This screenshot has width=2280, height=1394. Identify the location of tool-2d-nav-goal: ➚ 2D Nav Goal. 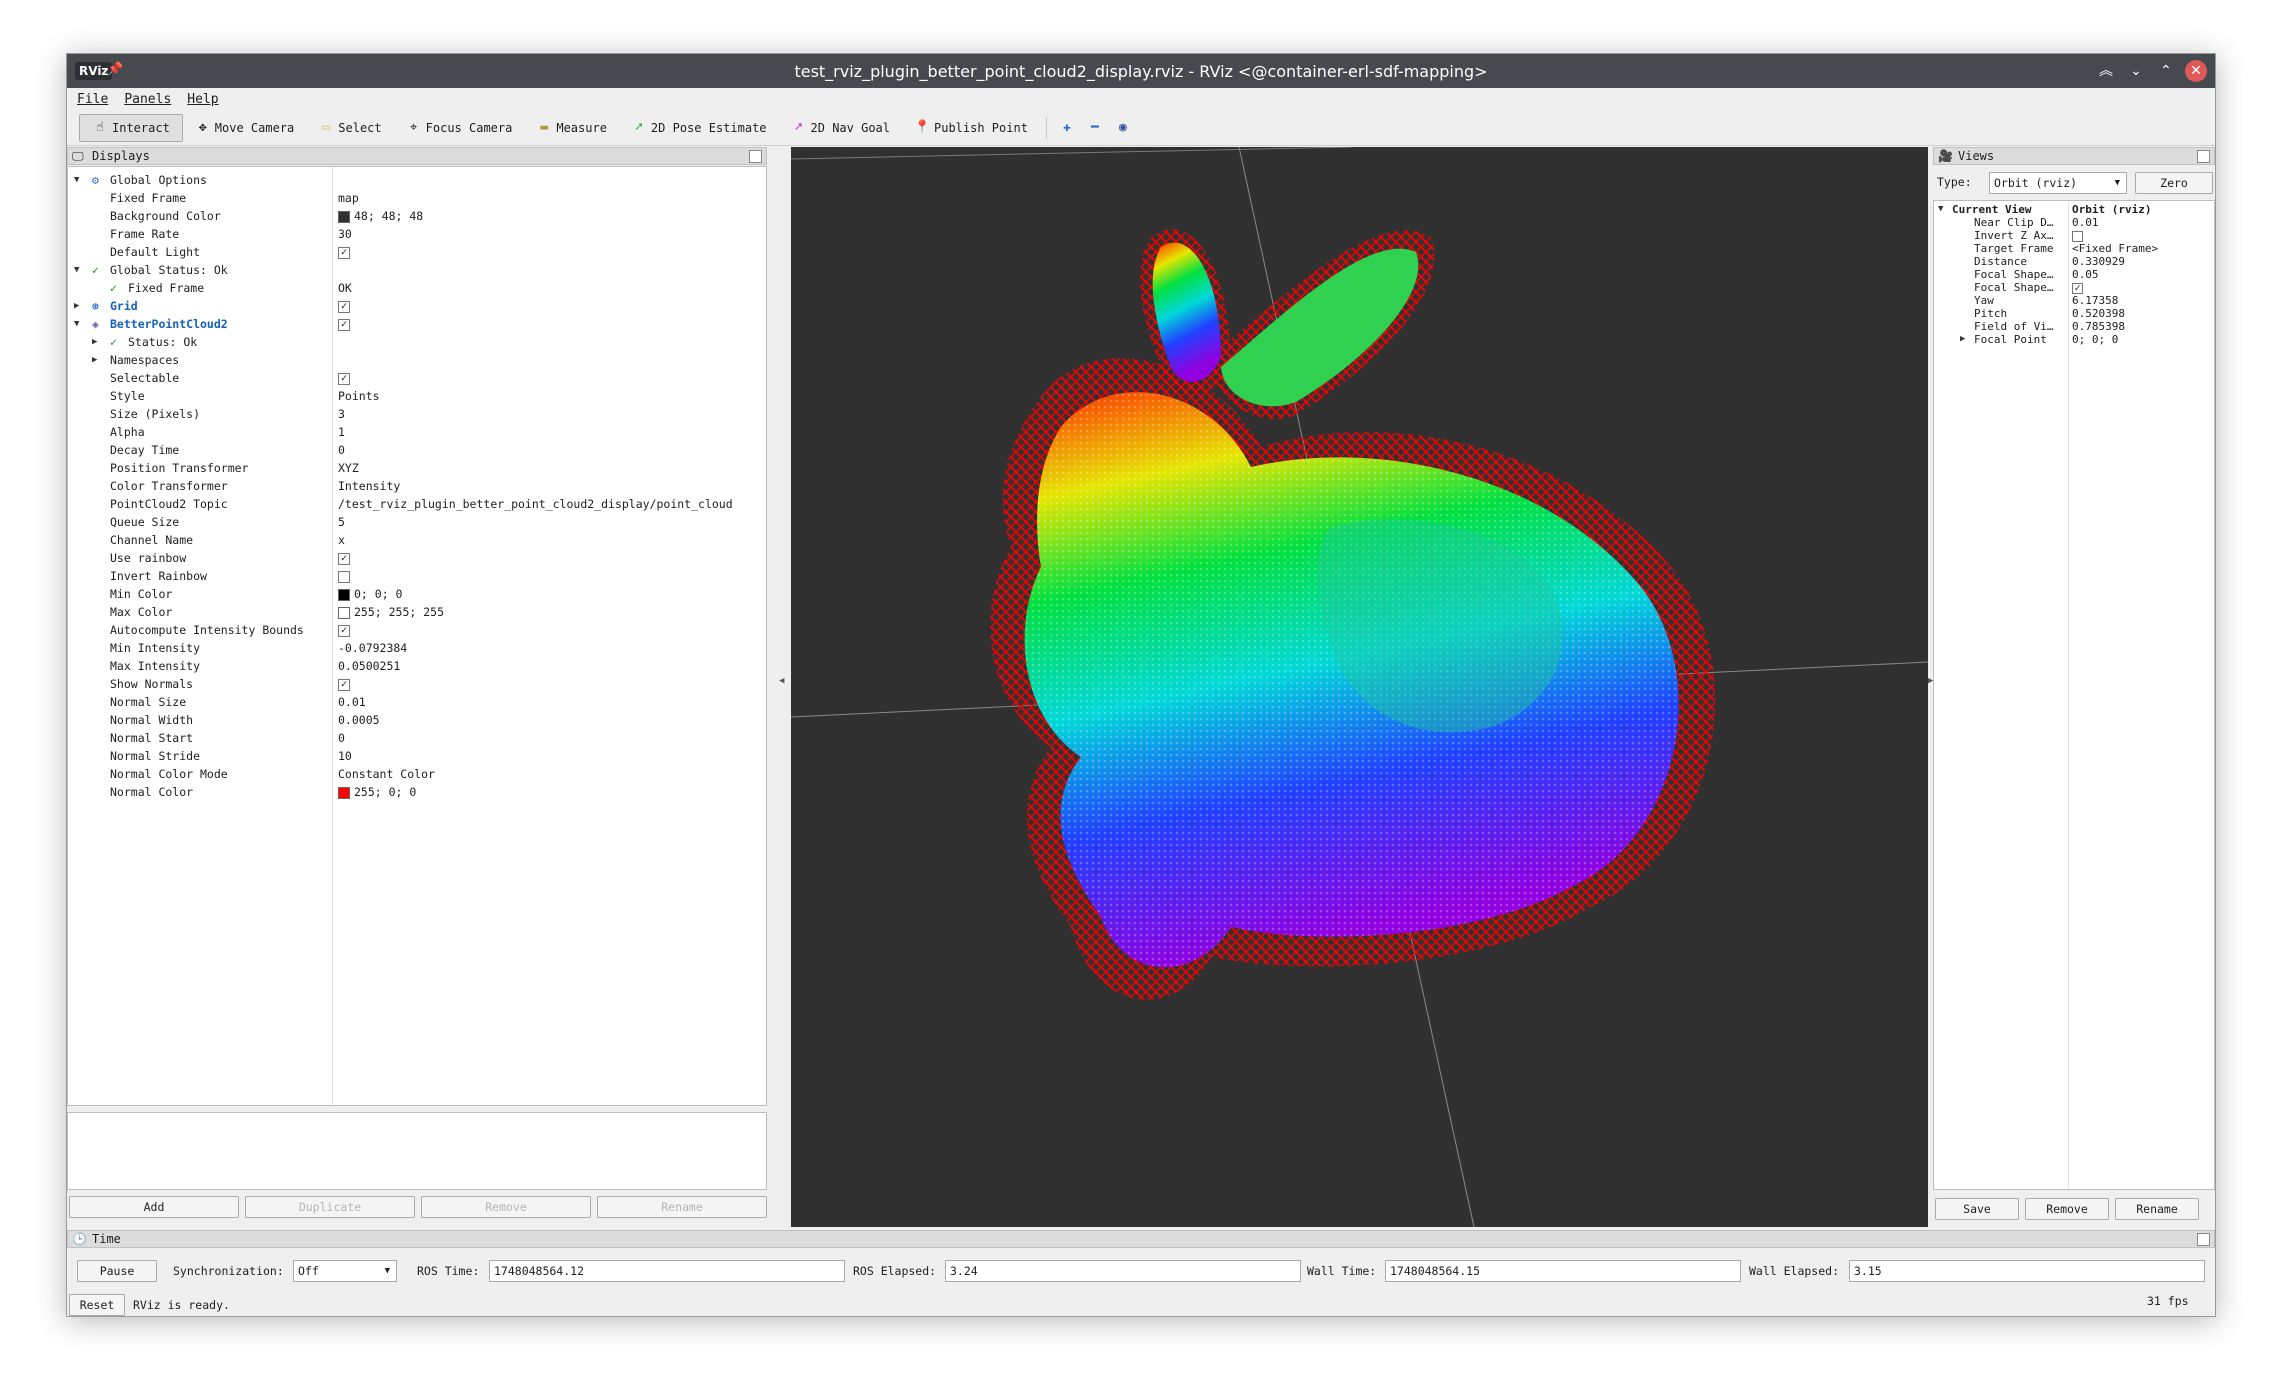
(840, 128).